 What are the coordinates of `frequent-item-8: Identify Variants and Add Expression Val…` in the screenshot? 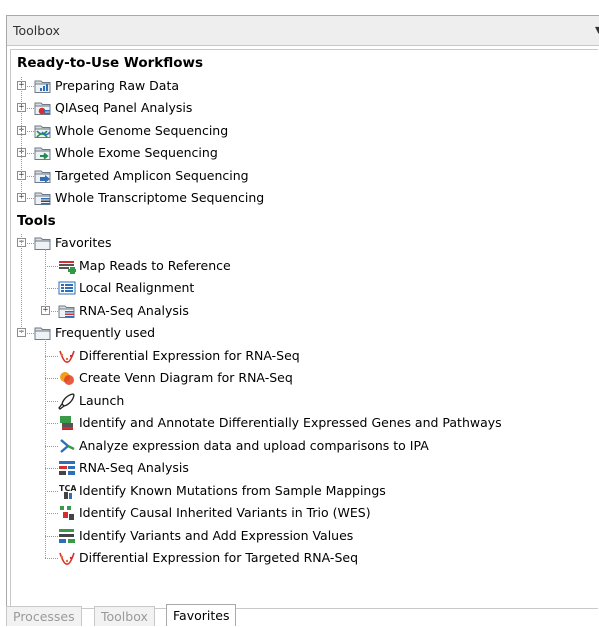 It's located at (303, 536).